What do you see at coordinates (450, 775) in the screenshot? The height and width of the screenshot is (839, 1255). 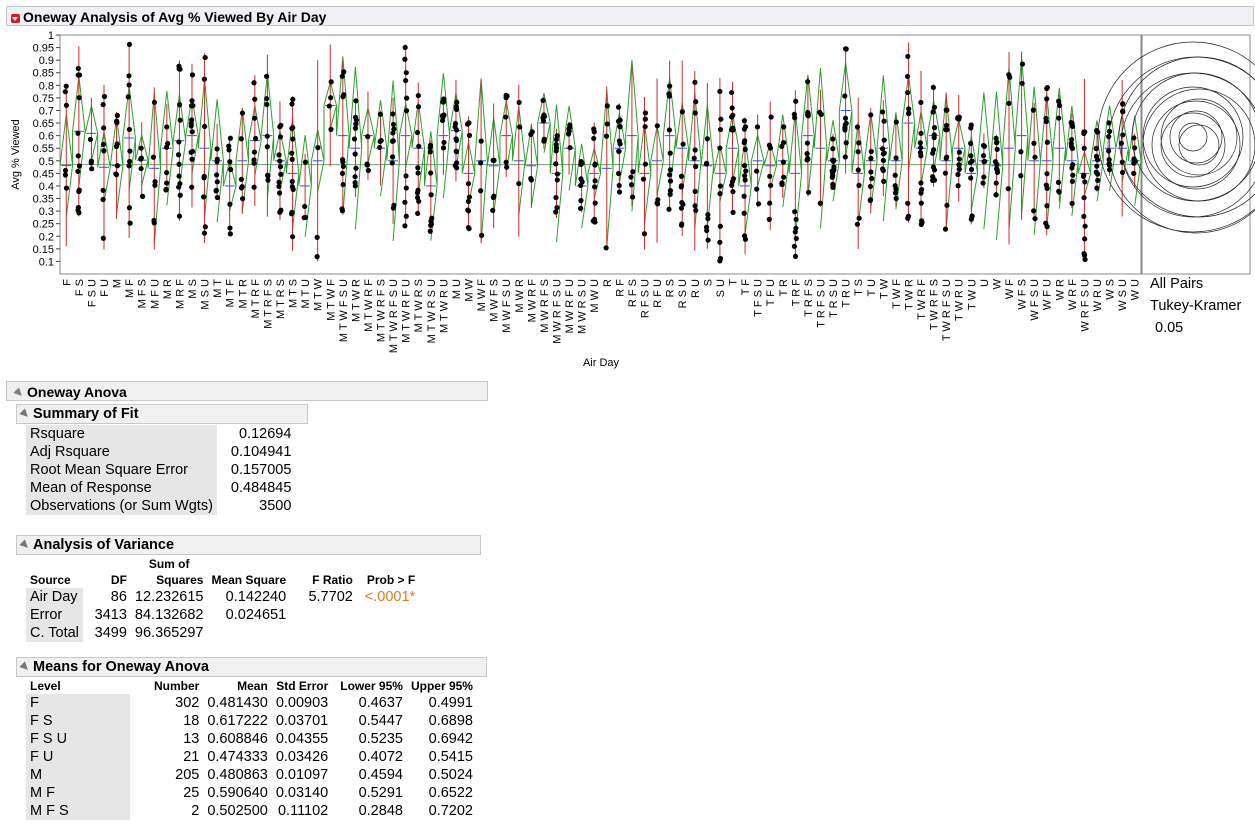 I see `upper-cell: 0.5024` at bounding box center [450, 775].